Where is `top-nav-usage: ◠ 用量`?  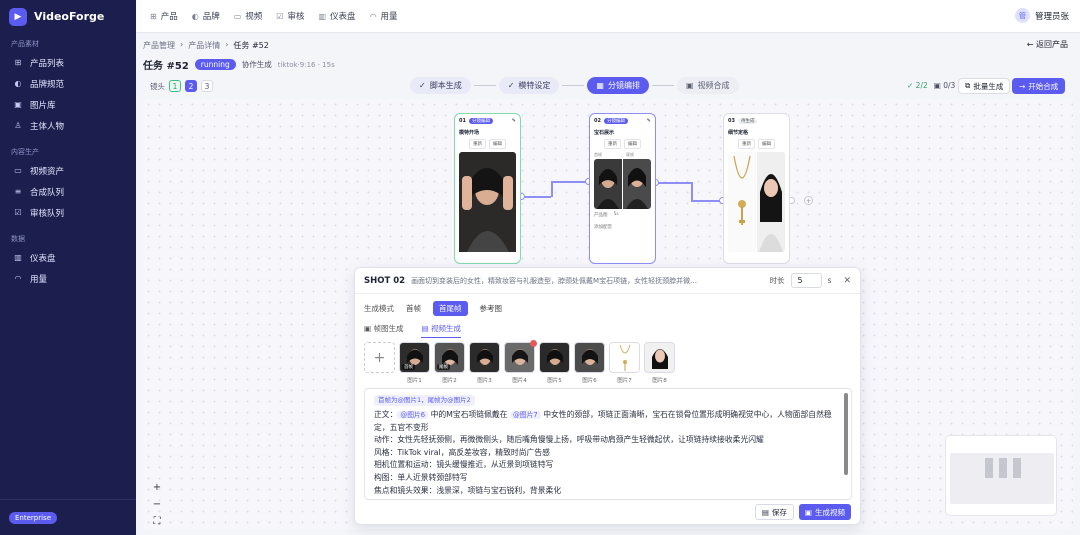
top-nav-usage: ◠ 用量 is located at coordinates (384, 16).